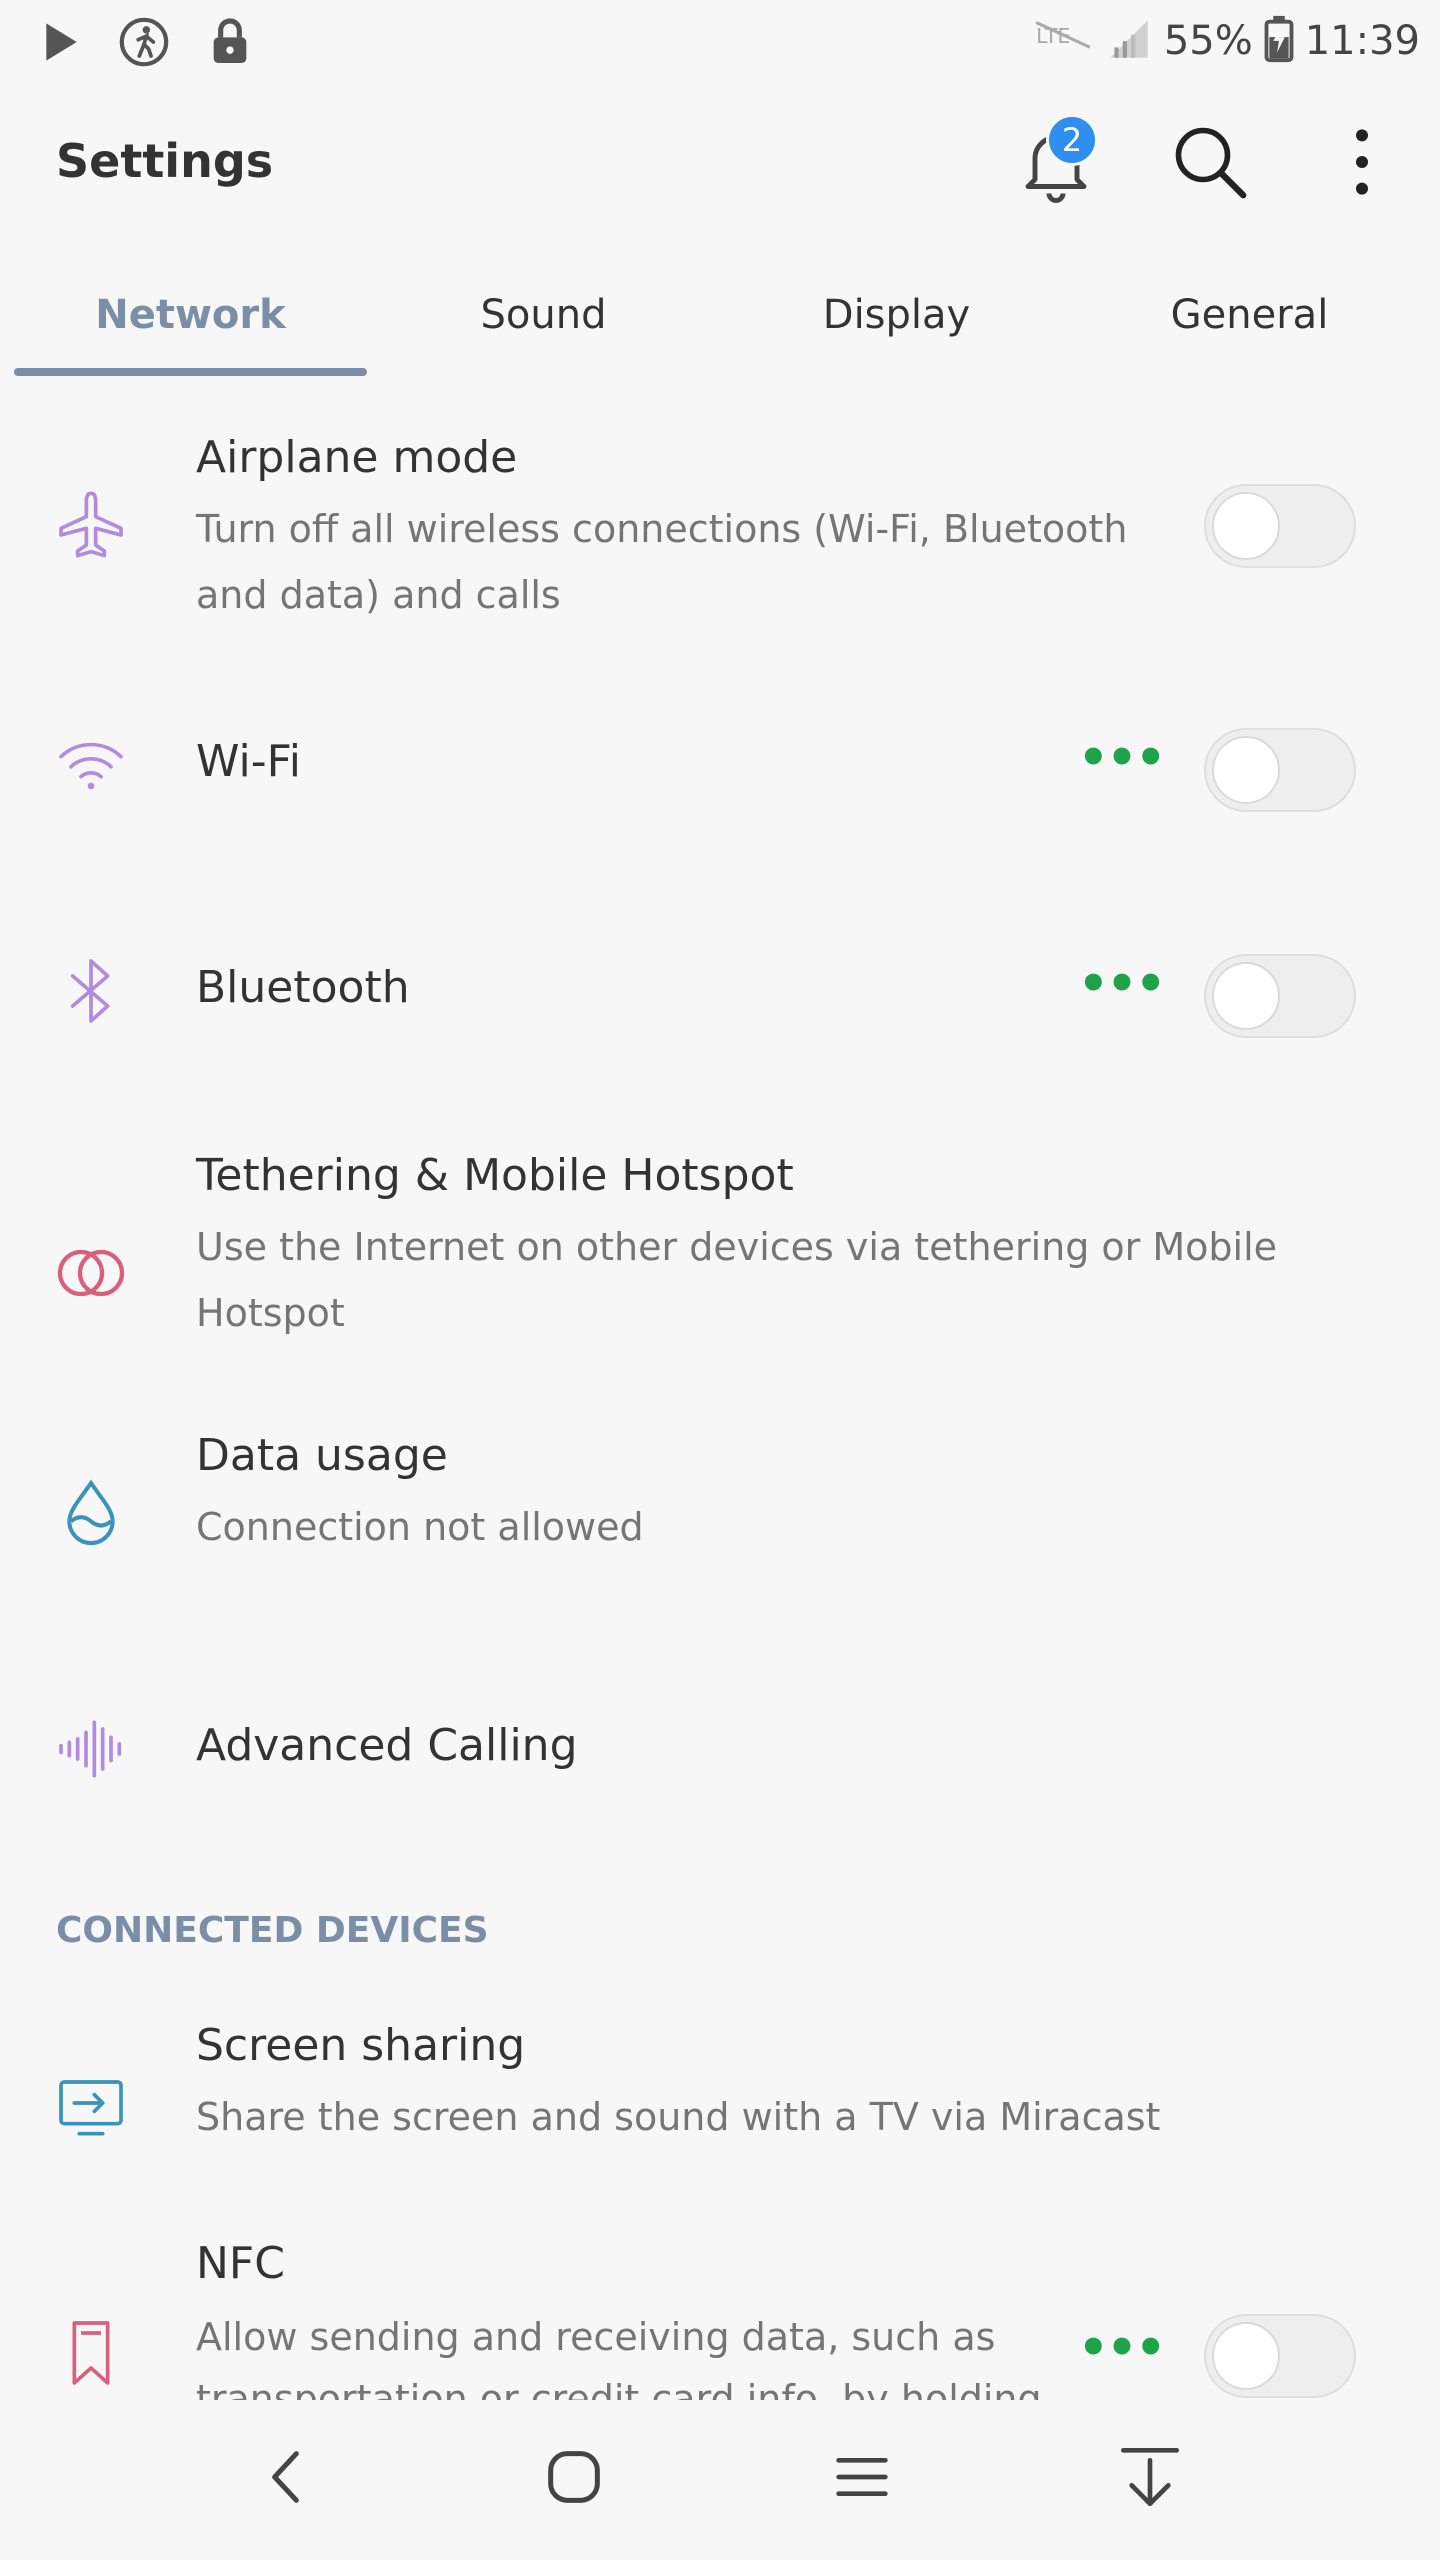  Describe the element at coordinates (272, 1930) in the screenshot. I see `section-header-connected-devices: CONNECTED DEVICES` at that location.